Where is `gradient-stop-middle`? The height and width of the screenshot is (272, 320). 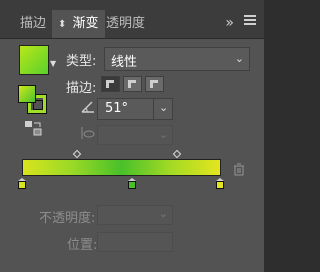
gradient-stop-middle is located at coordinates (132, 183).